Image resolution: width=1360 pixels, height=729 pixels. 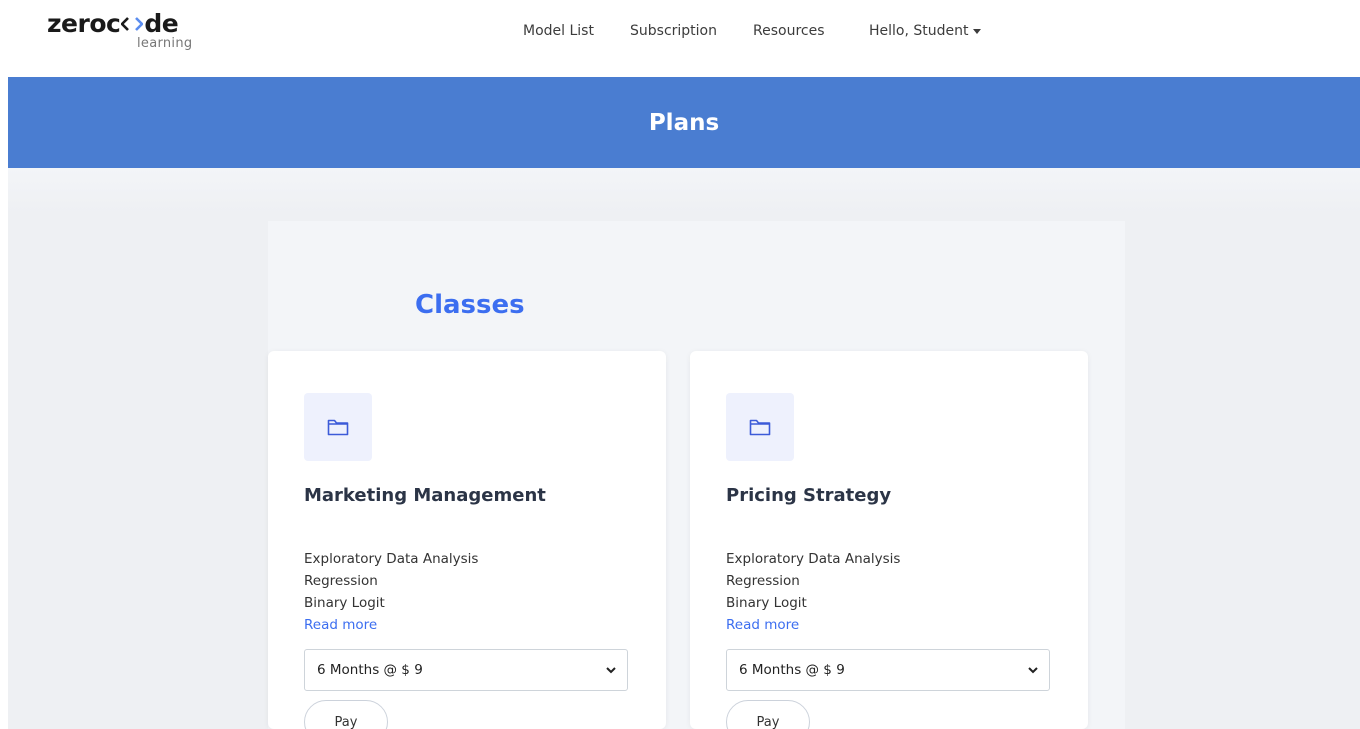 I want to click on nav-model-list: Model List, so click(x=558, y=31).